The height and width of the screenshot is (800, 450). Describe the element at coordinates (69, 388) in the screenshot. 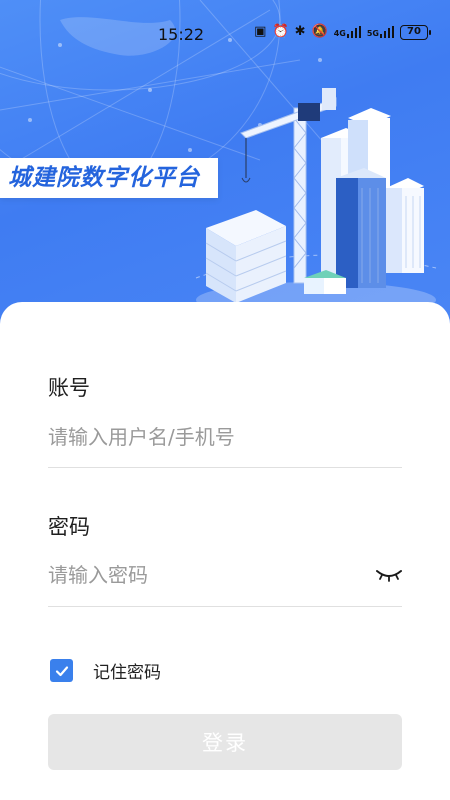

I see `account-label: 账号` at that location.